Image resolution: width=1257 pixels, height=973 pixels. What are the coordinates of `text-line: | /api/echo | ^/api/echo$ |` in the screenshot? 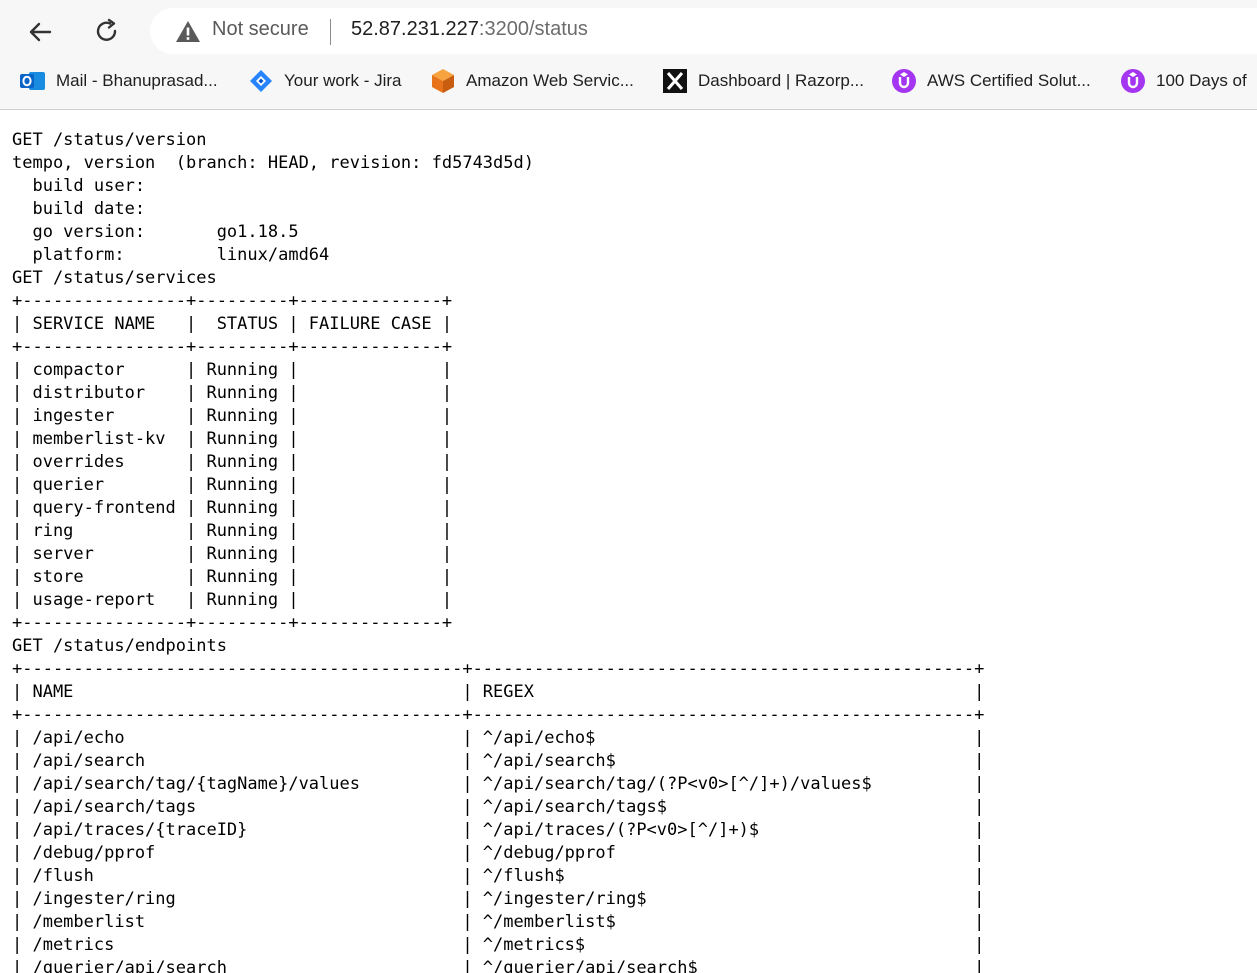 It's located at (498, 738).